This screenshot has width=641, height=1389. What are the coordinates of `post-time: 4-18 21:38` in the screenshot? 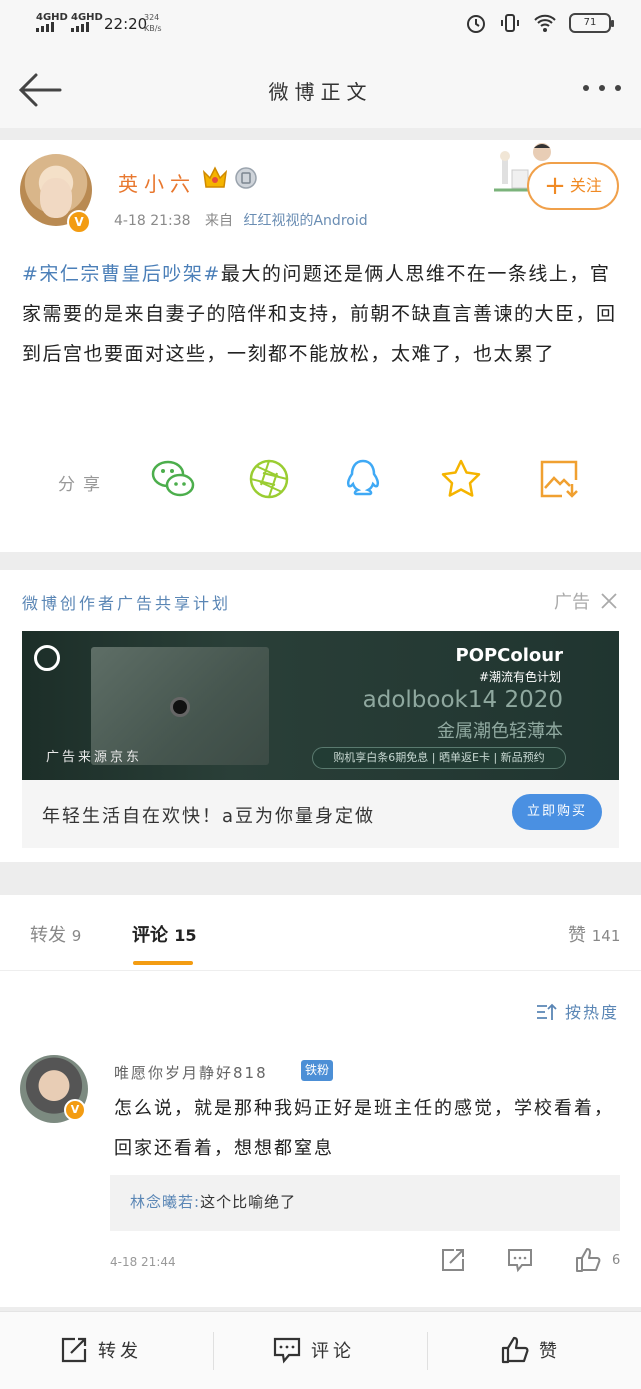 It's located at (152, 221).